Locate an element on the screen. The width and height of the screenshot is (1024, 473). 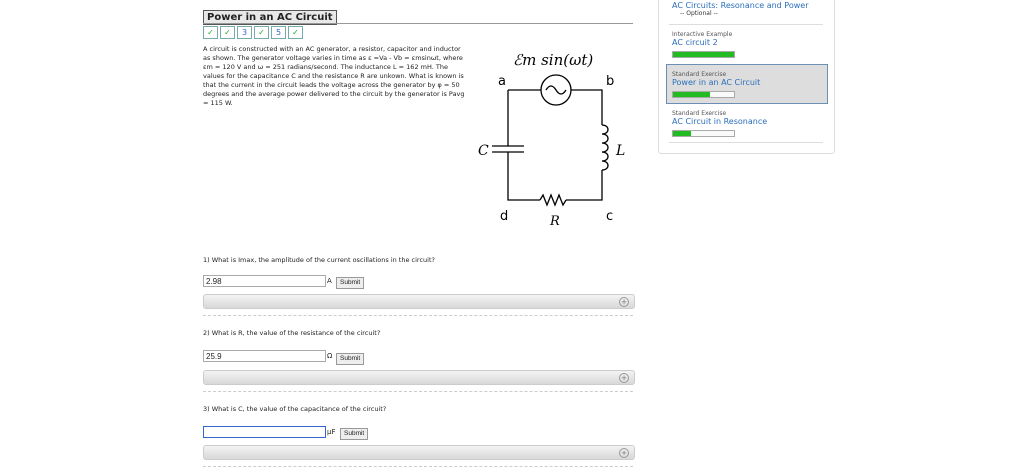
sidebar-item-2: Standard Exercise Power in an AC Circuit is located at coordinates (716, 84).